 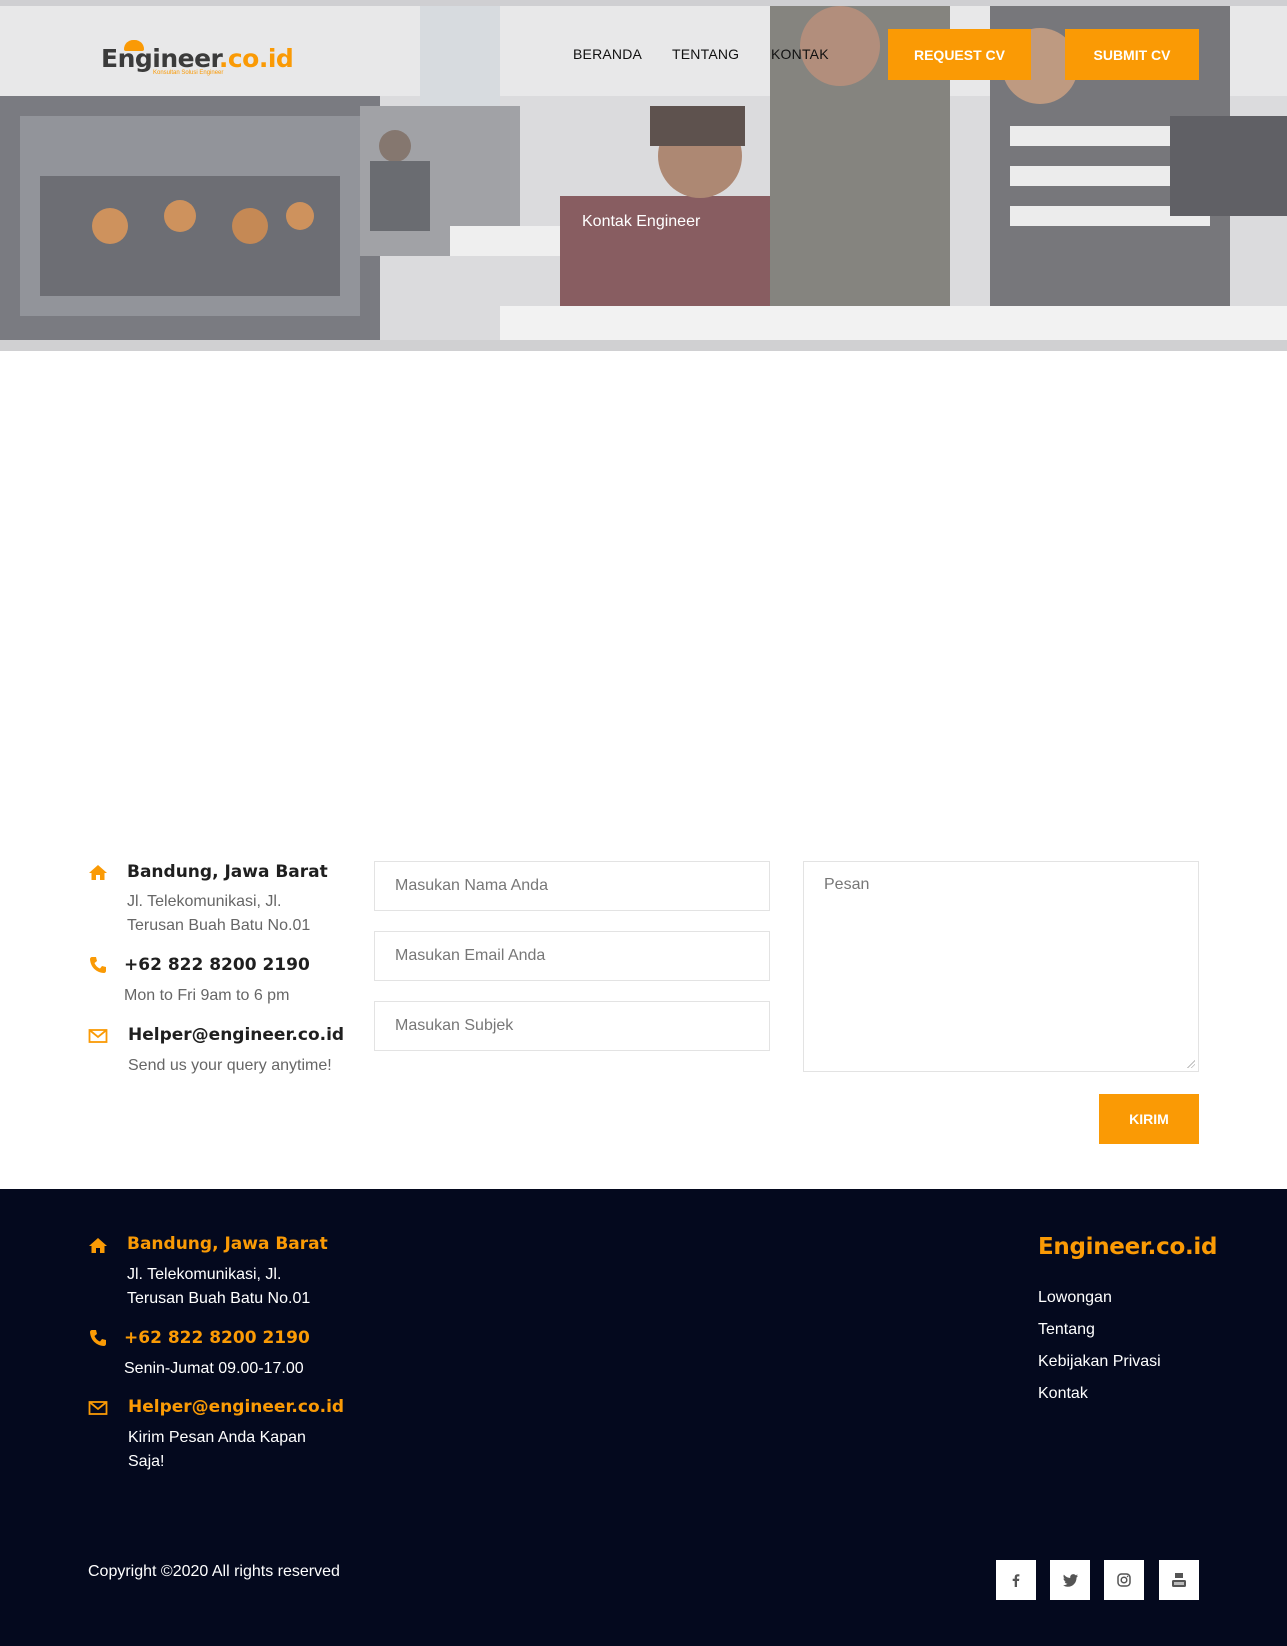 What do you see at coordinates (230, 1065) in the screenshot?
I see `email-sub: Send us your query anytime!` at bounding box center [230, 1065].